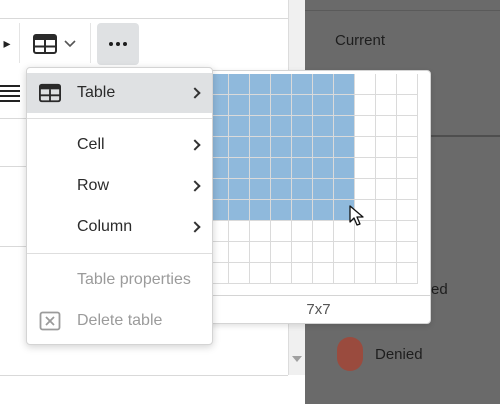 Image resolution: width=500 pixels, height=404 pixels. Describe the element at coordinates (10, 93) in the screenshot. I see `align-justify-icon` at that location.